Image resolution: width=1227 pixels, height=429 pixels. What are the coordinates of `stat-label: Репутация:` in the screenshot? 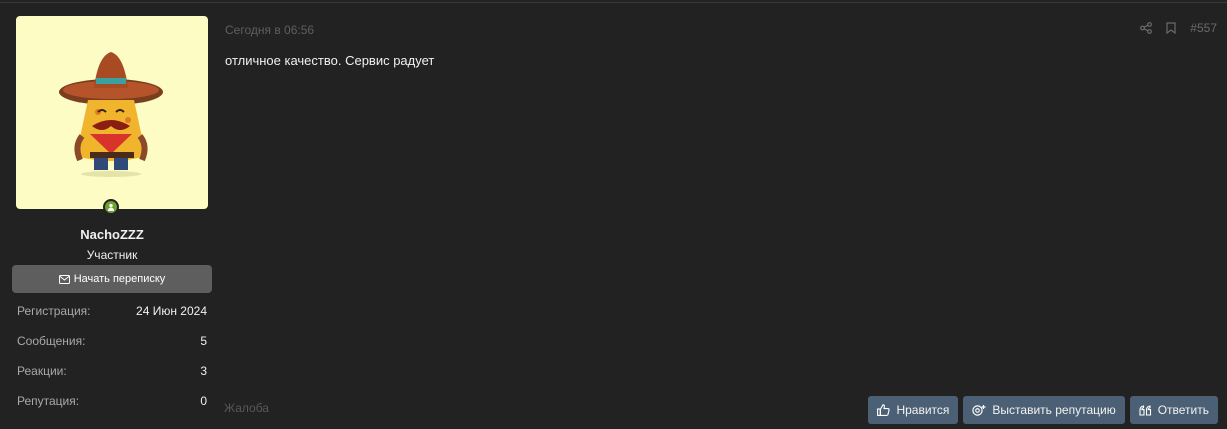 It's located at (48, 401).